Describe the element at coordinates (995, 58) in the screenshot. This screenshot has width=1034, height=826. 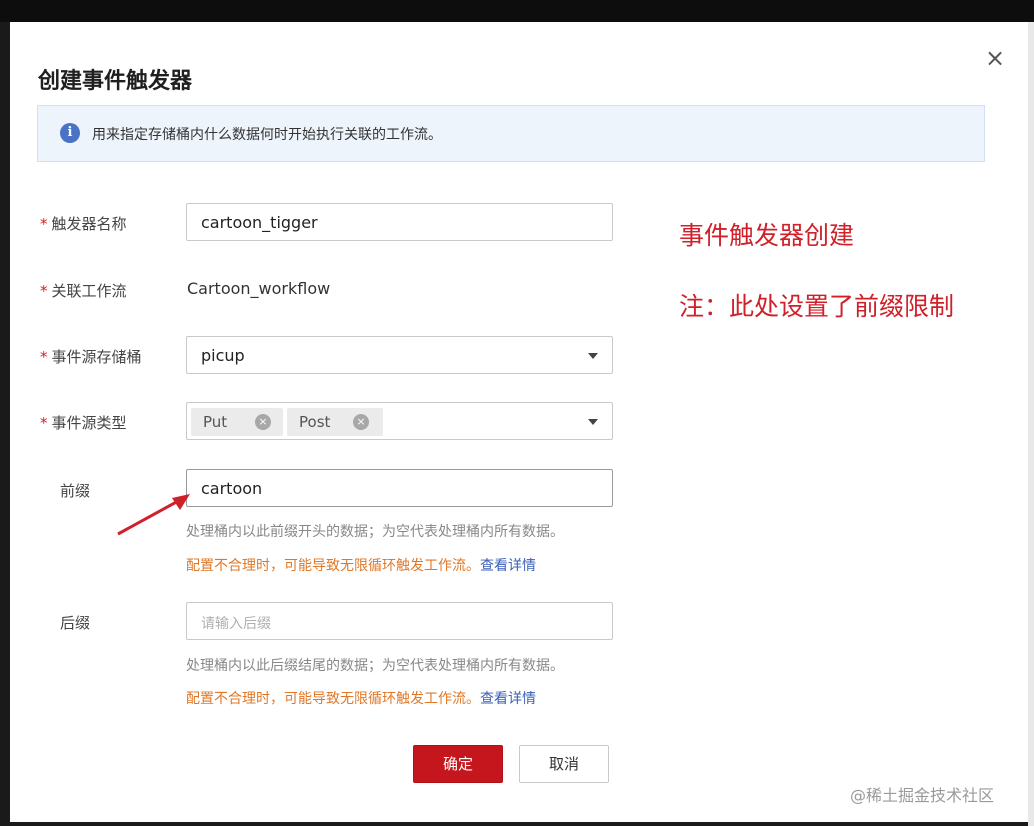
I see `close-icon: ×` at that location.